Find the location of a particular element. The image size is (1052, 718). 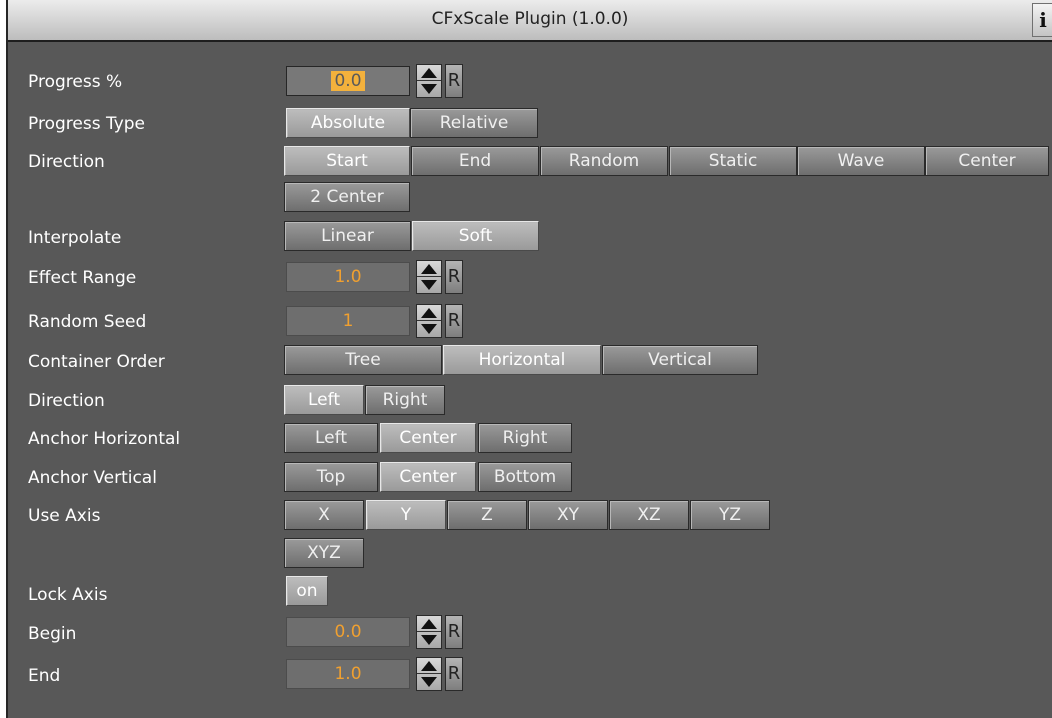

direction2-right-button: Right is located at coordinates (405, 400).